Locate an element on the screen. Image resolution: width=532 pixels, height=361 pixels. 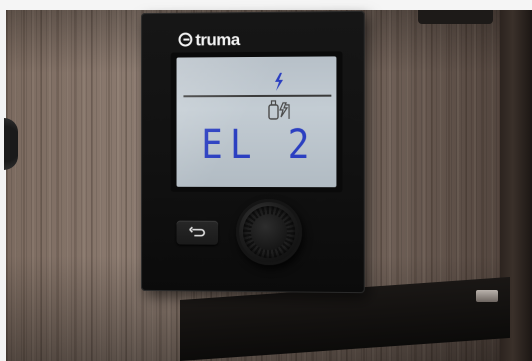
brand-name: truma is located at coordinates (217, 39).